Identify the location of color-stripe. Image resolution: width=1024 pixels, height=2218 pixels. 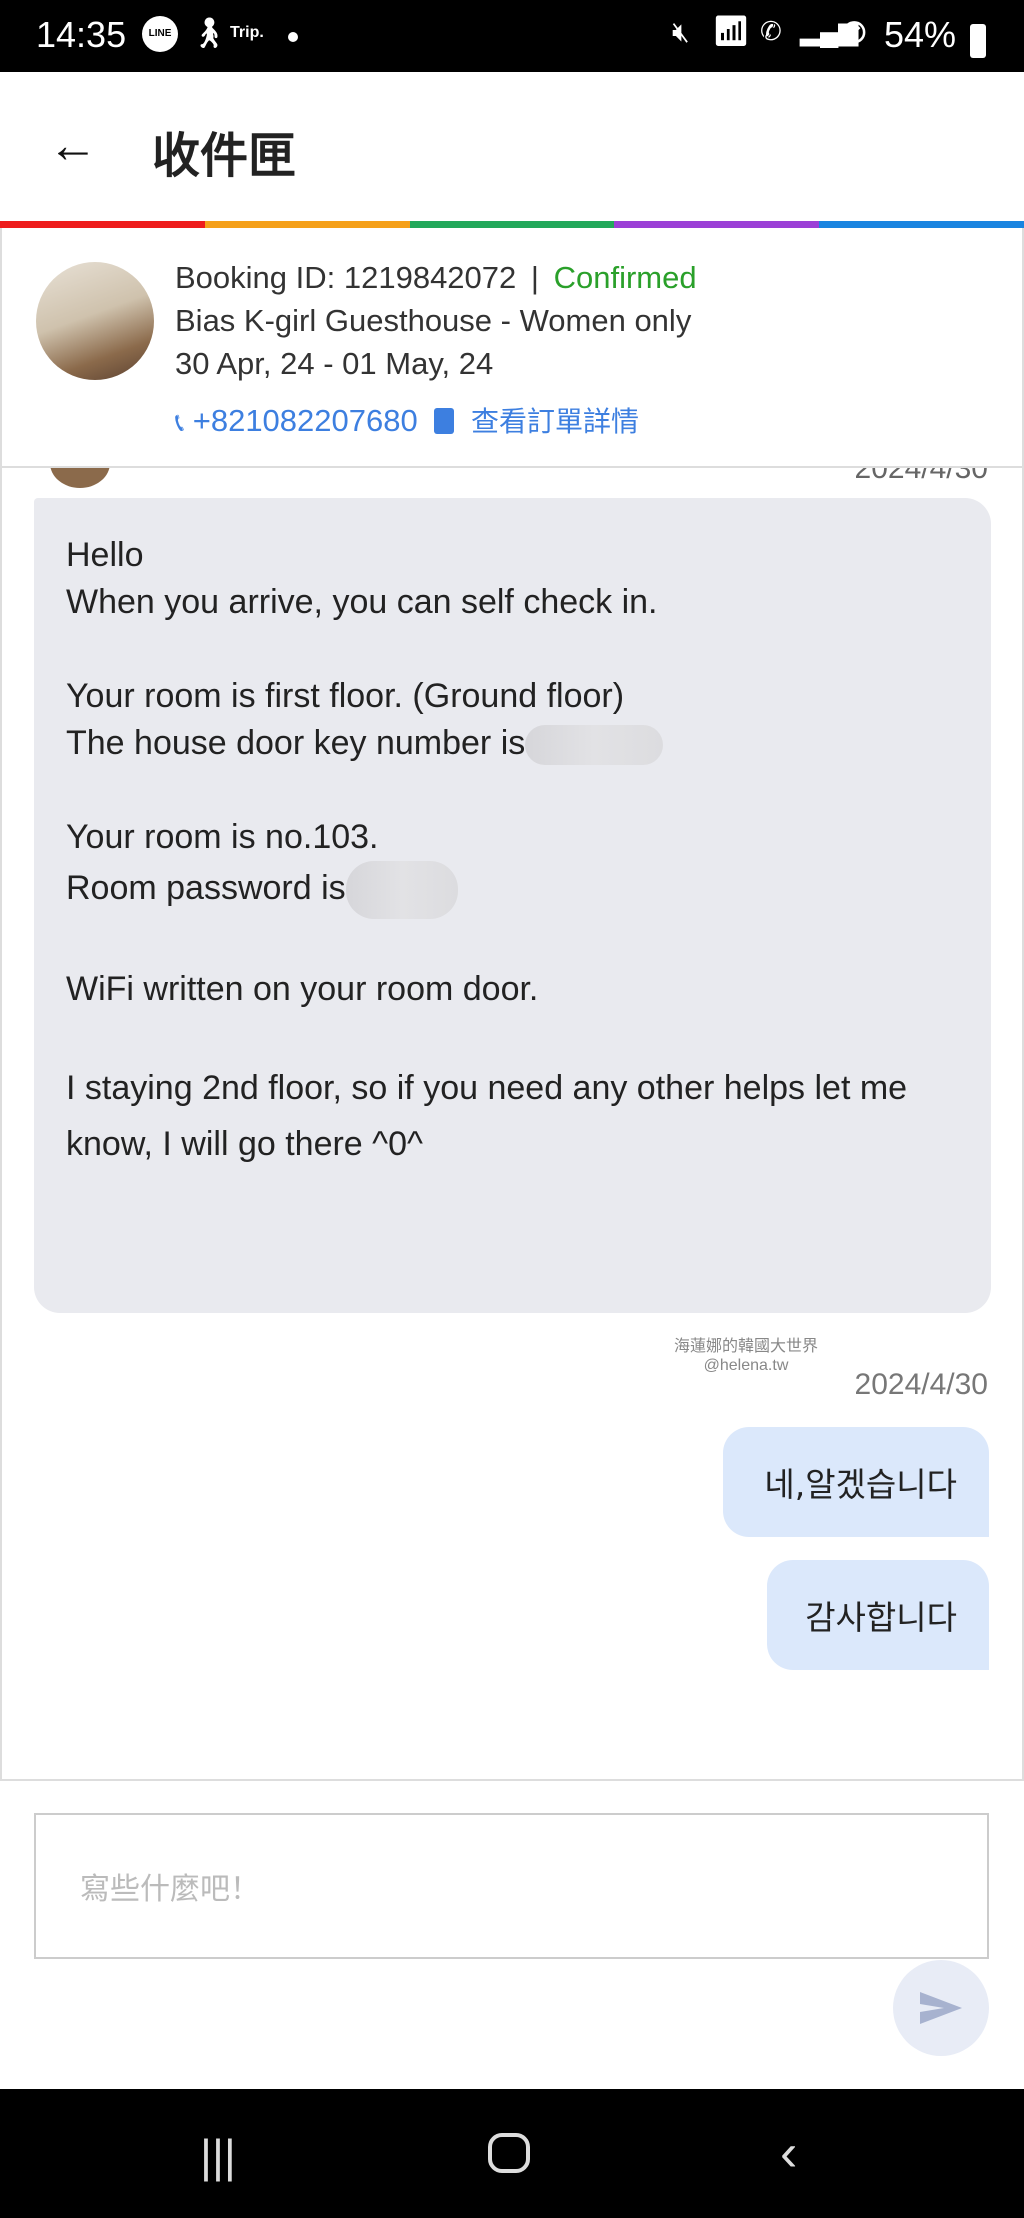
(512, 224).